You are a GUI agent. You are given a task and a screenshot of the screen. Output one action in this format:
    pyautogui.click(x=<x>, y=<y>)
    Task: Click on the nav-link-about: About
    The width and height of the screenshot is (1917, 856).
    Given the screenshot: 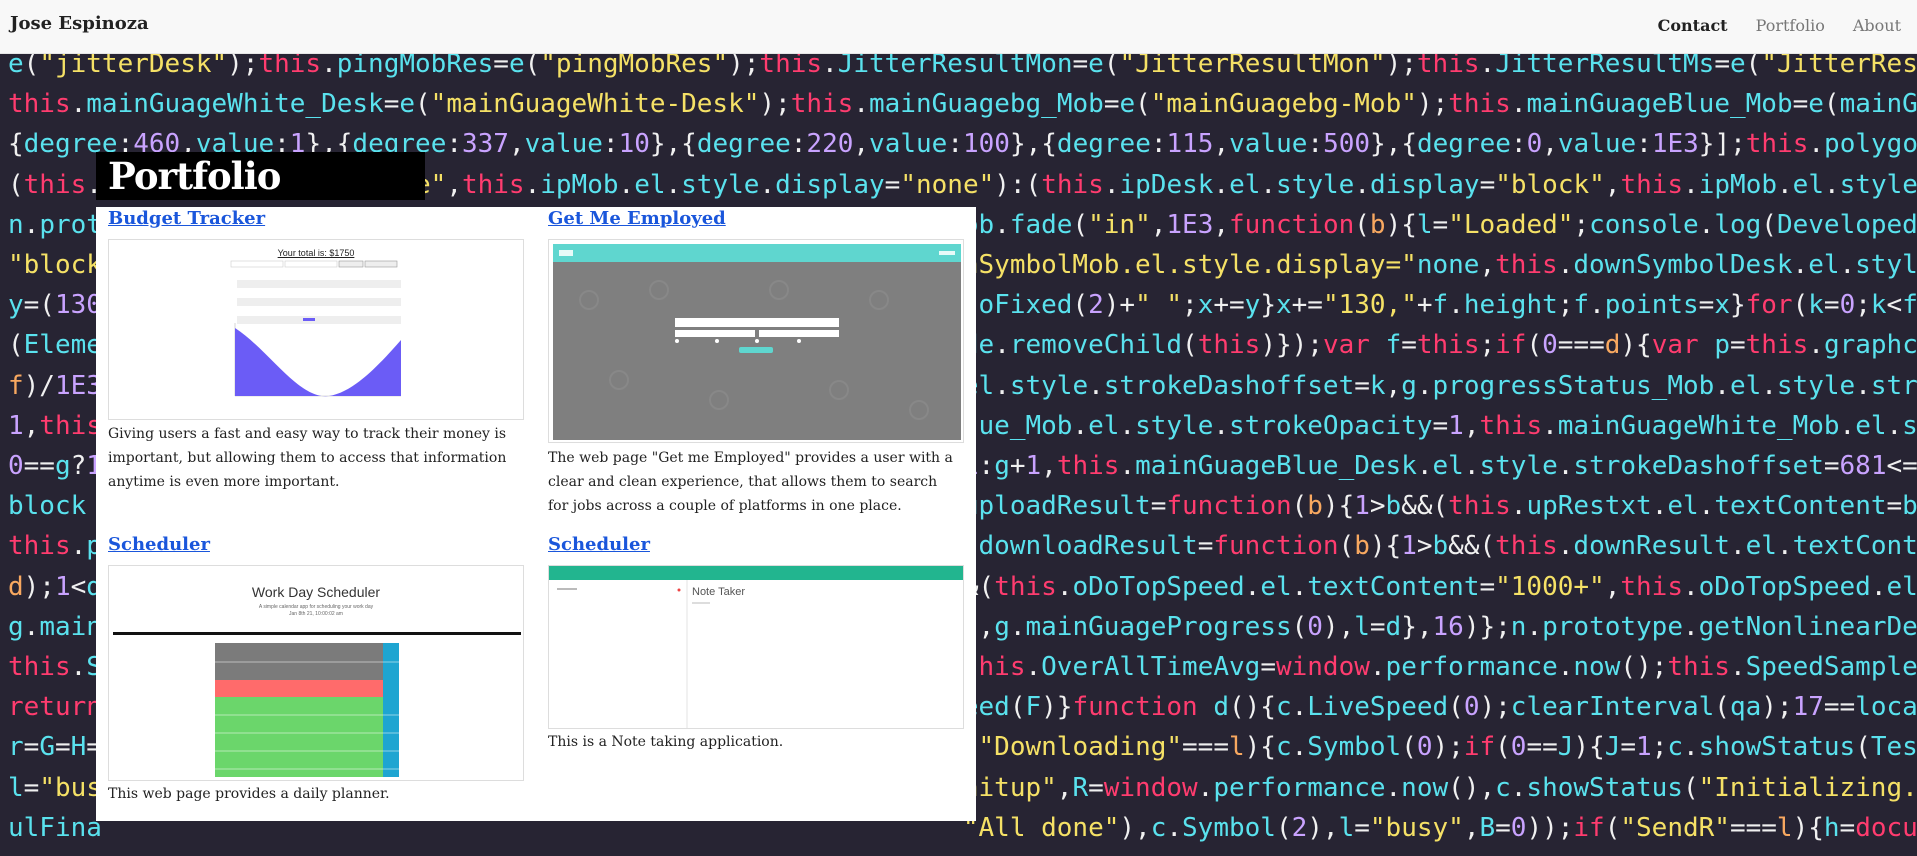 What is the action you would take?
    pyautogui.click(x=1877, y=25)
    